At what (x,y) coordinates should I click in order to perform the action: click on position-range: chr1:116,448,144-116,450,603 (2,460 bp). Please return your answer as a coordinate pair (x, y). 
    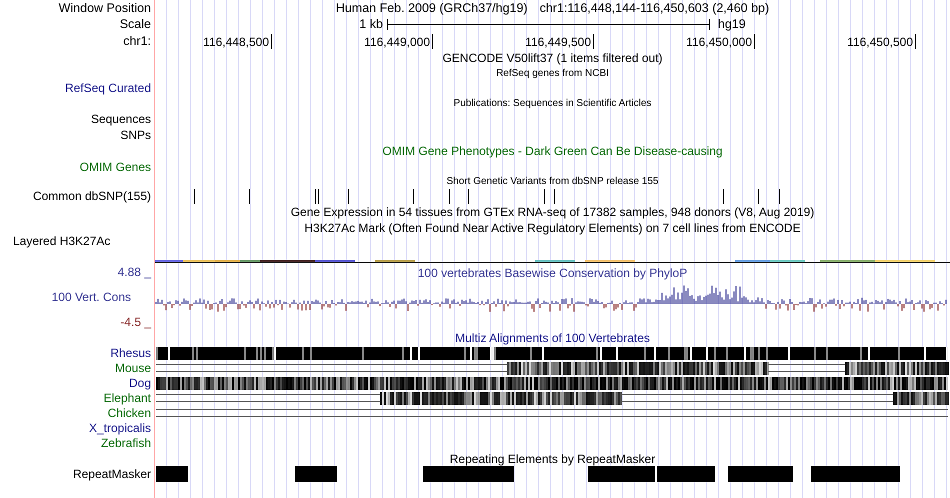
    Looking at the image, I should click on (655, 8).